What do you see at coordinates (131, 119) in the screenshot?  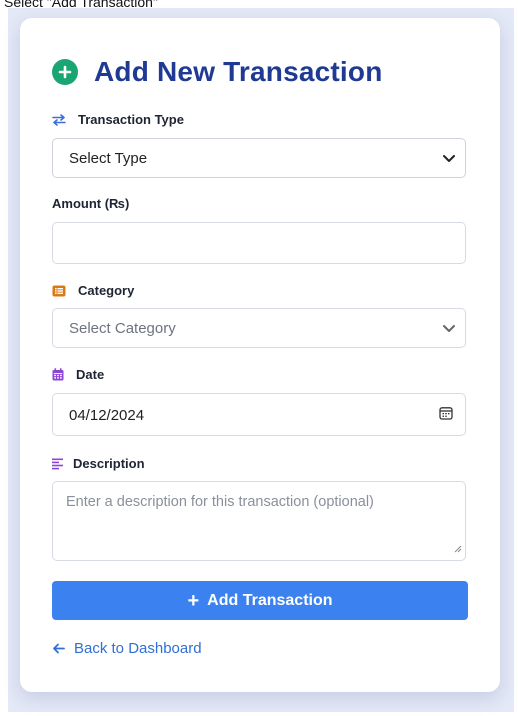 I see `transaction-type-label-text: Transaction Type` at bounding box center [131, 119].